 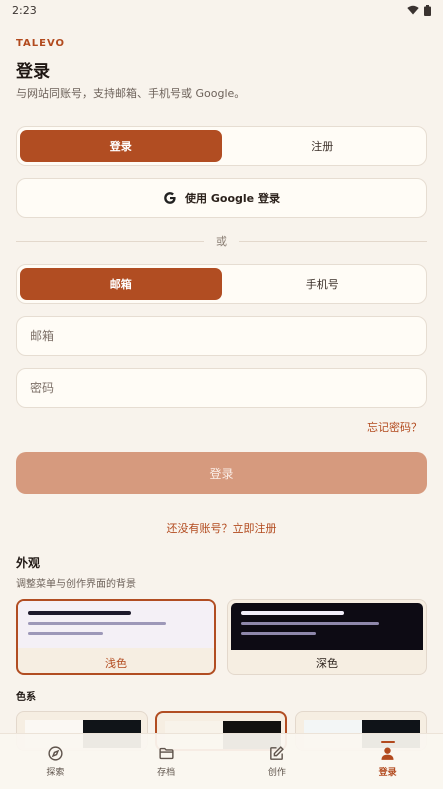 I want to click on theme-label-light: 浅色, so click(x=116, y=663).